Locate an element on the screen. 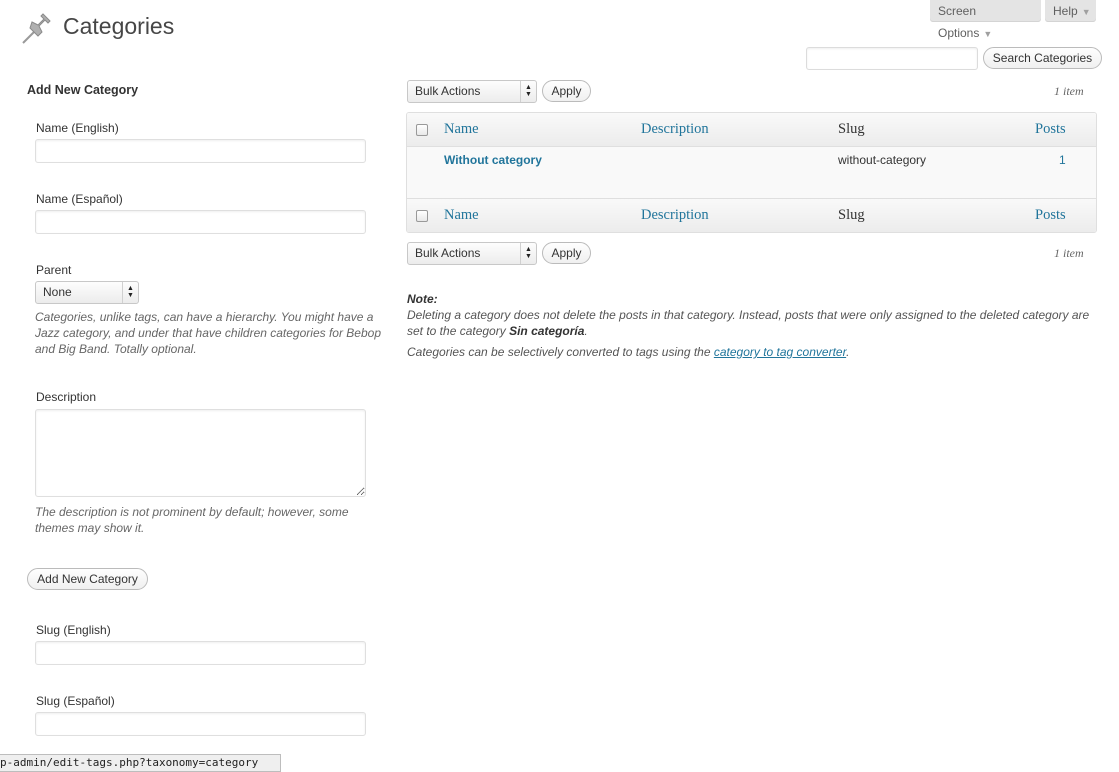  default-category-name: Sin categoría is located at coordinates (547, 331).